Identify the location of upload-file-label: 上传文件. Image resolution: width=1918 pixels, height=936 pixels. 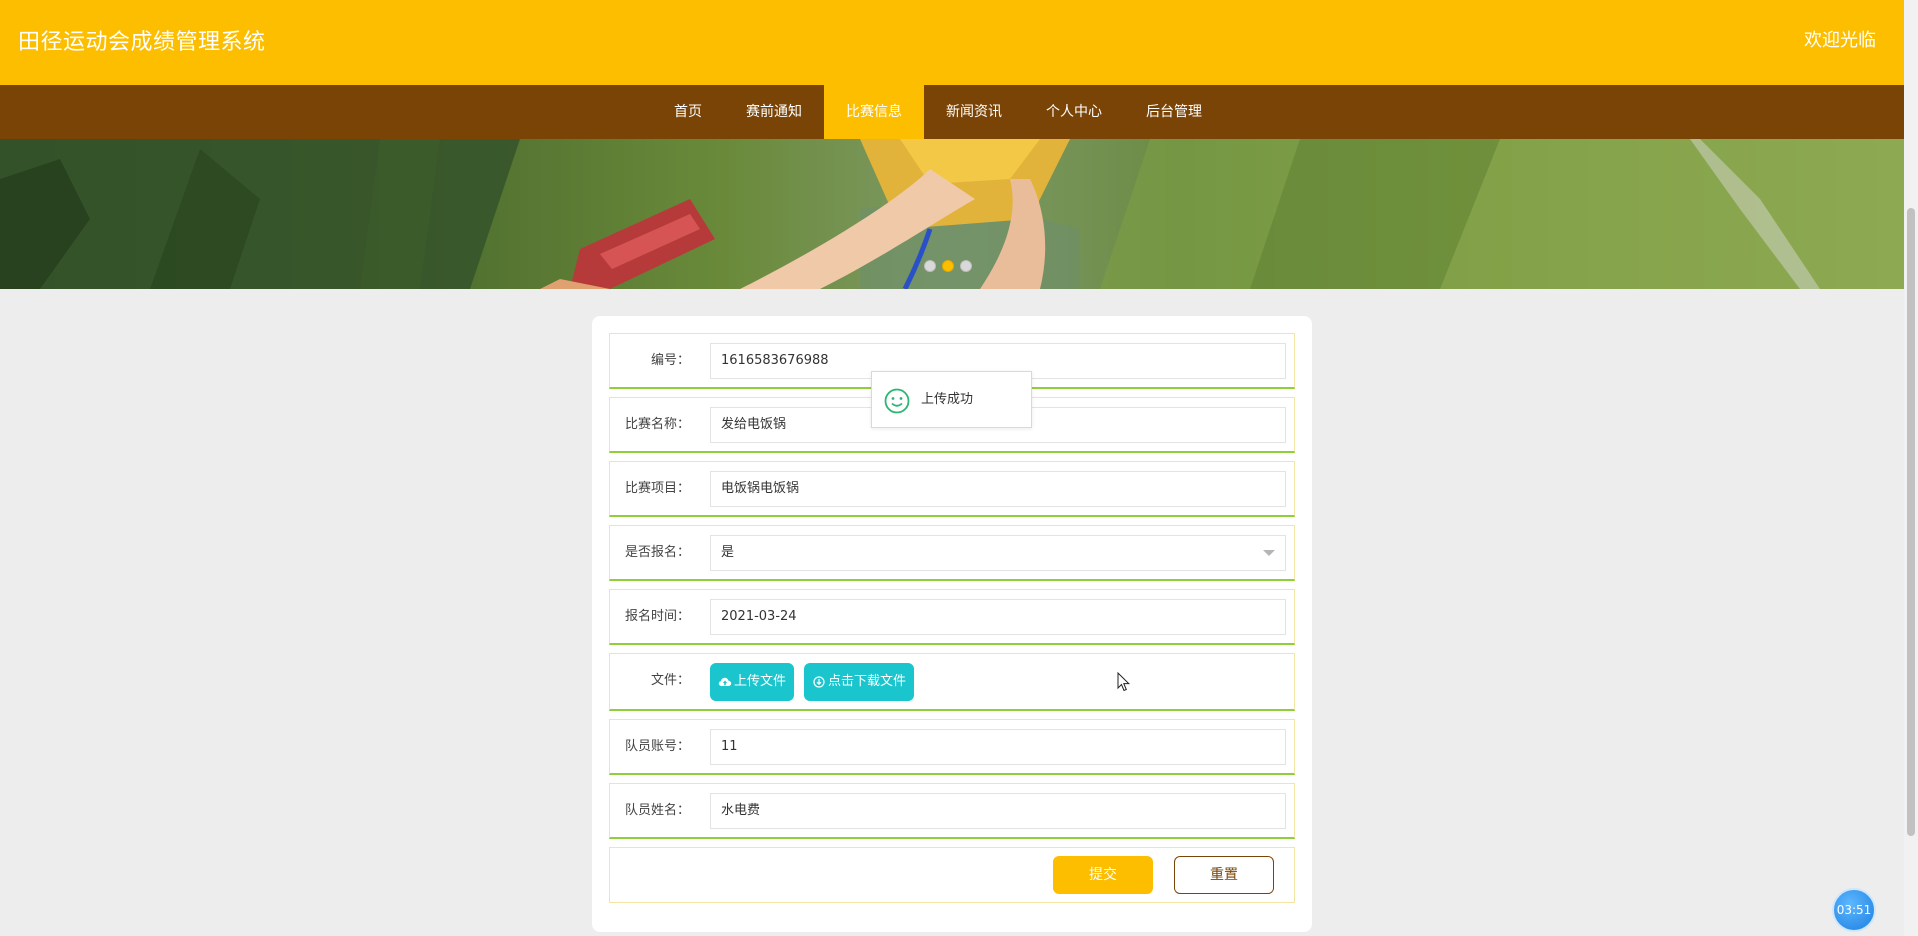
(760, 681).